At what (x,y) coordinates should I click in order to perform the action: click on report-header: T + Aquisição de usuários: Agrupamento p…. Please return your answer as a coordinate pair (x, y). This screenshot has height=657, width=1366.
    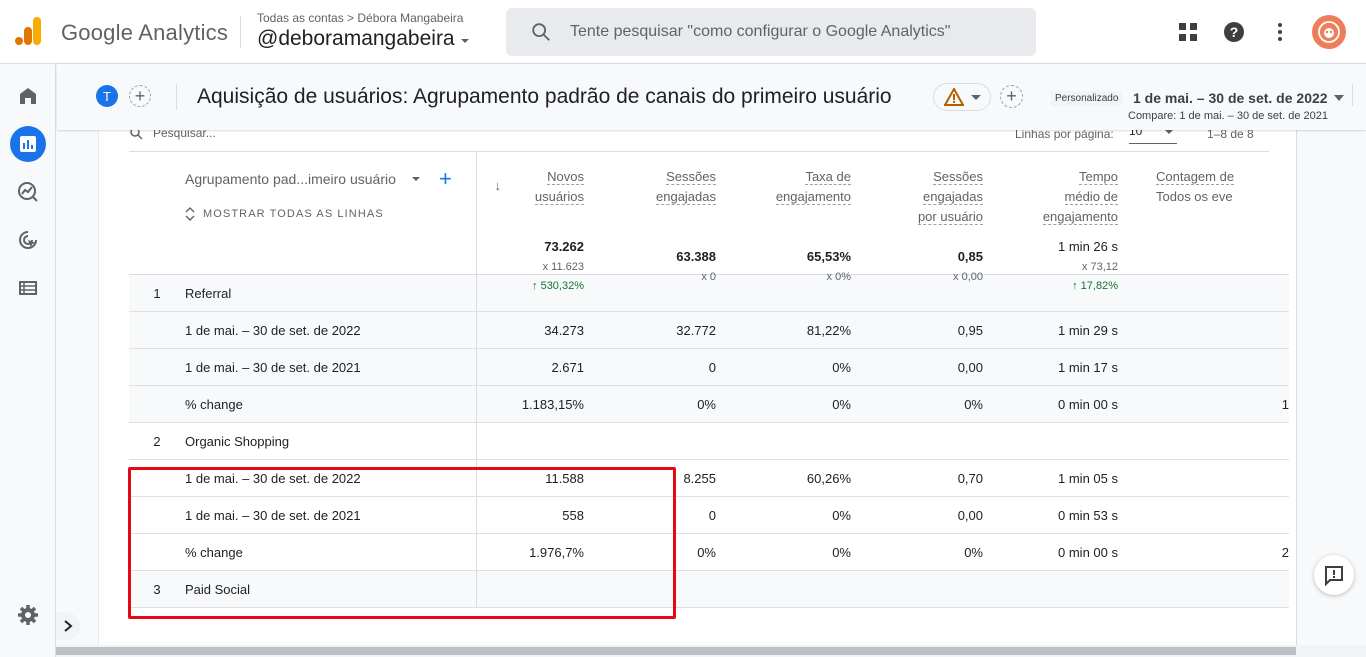
    Looking at the image, I should click on (711, 97).